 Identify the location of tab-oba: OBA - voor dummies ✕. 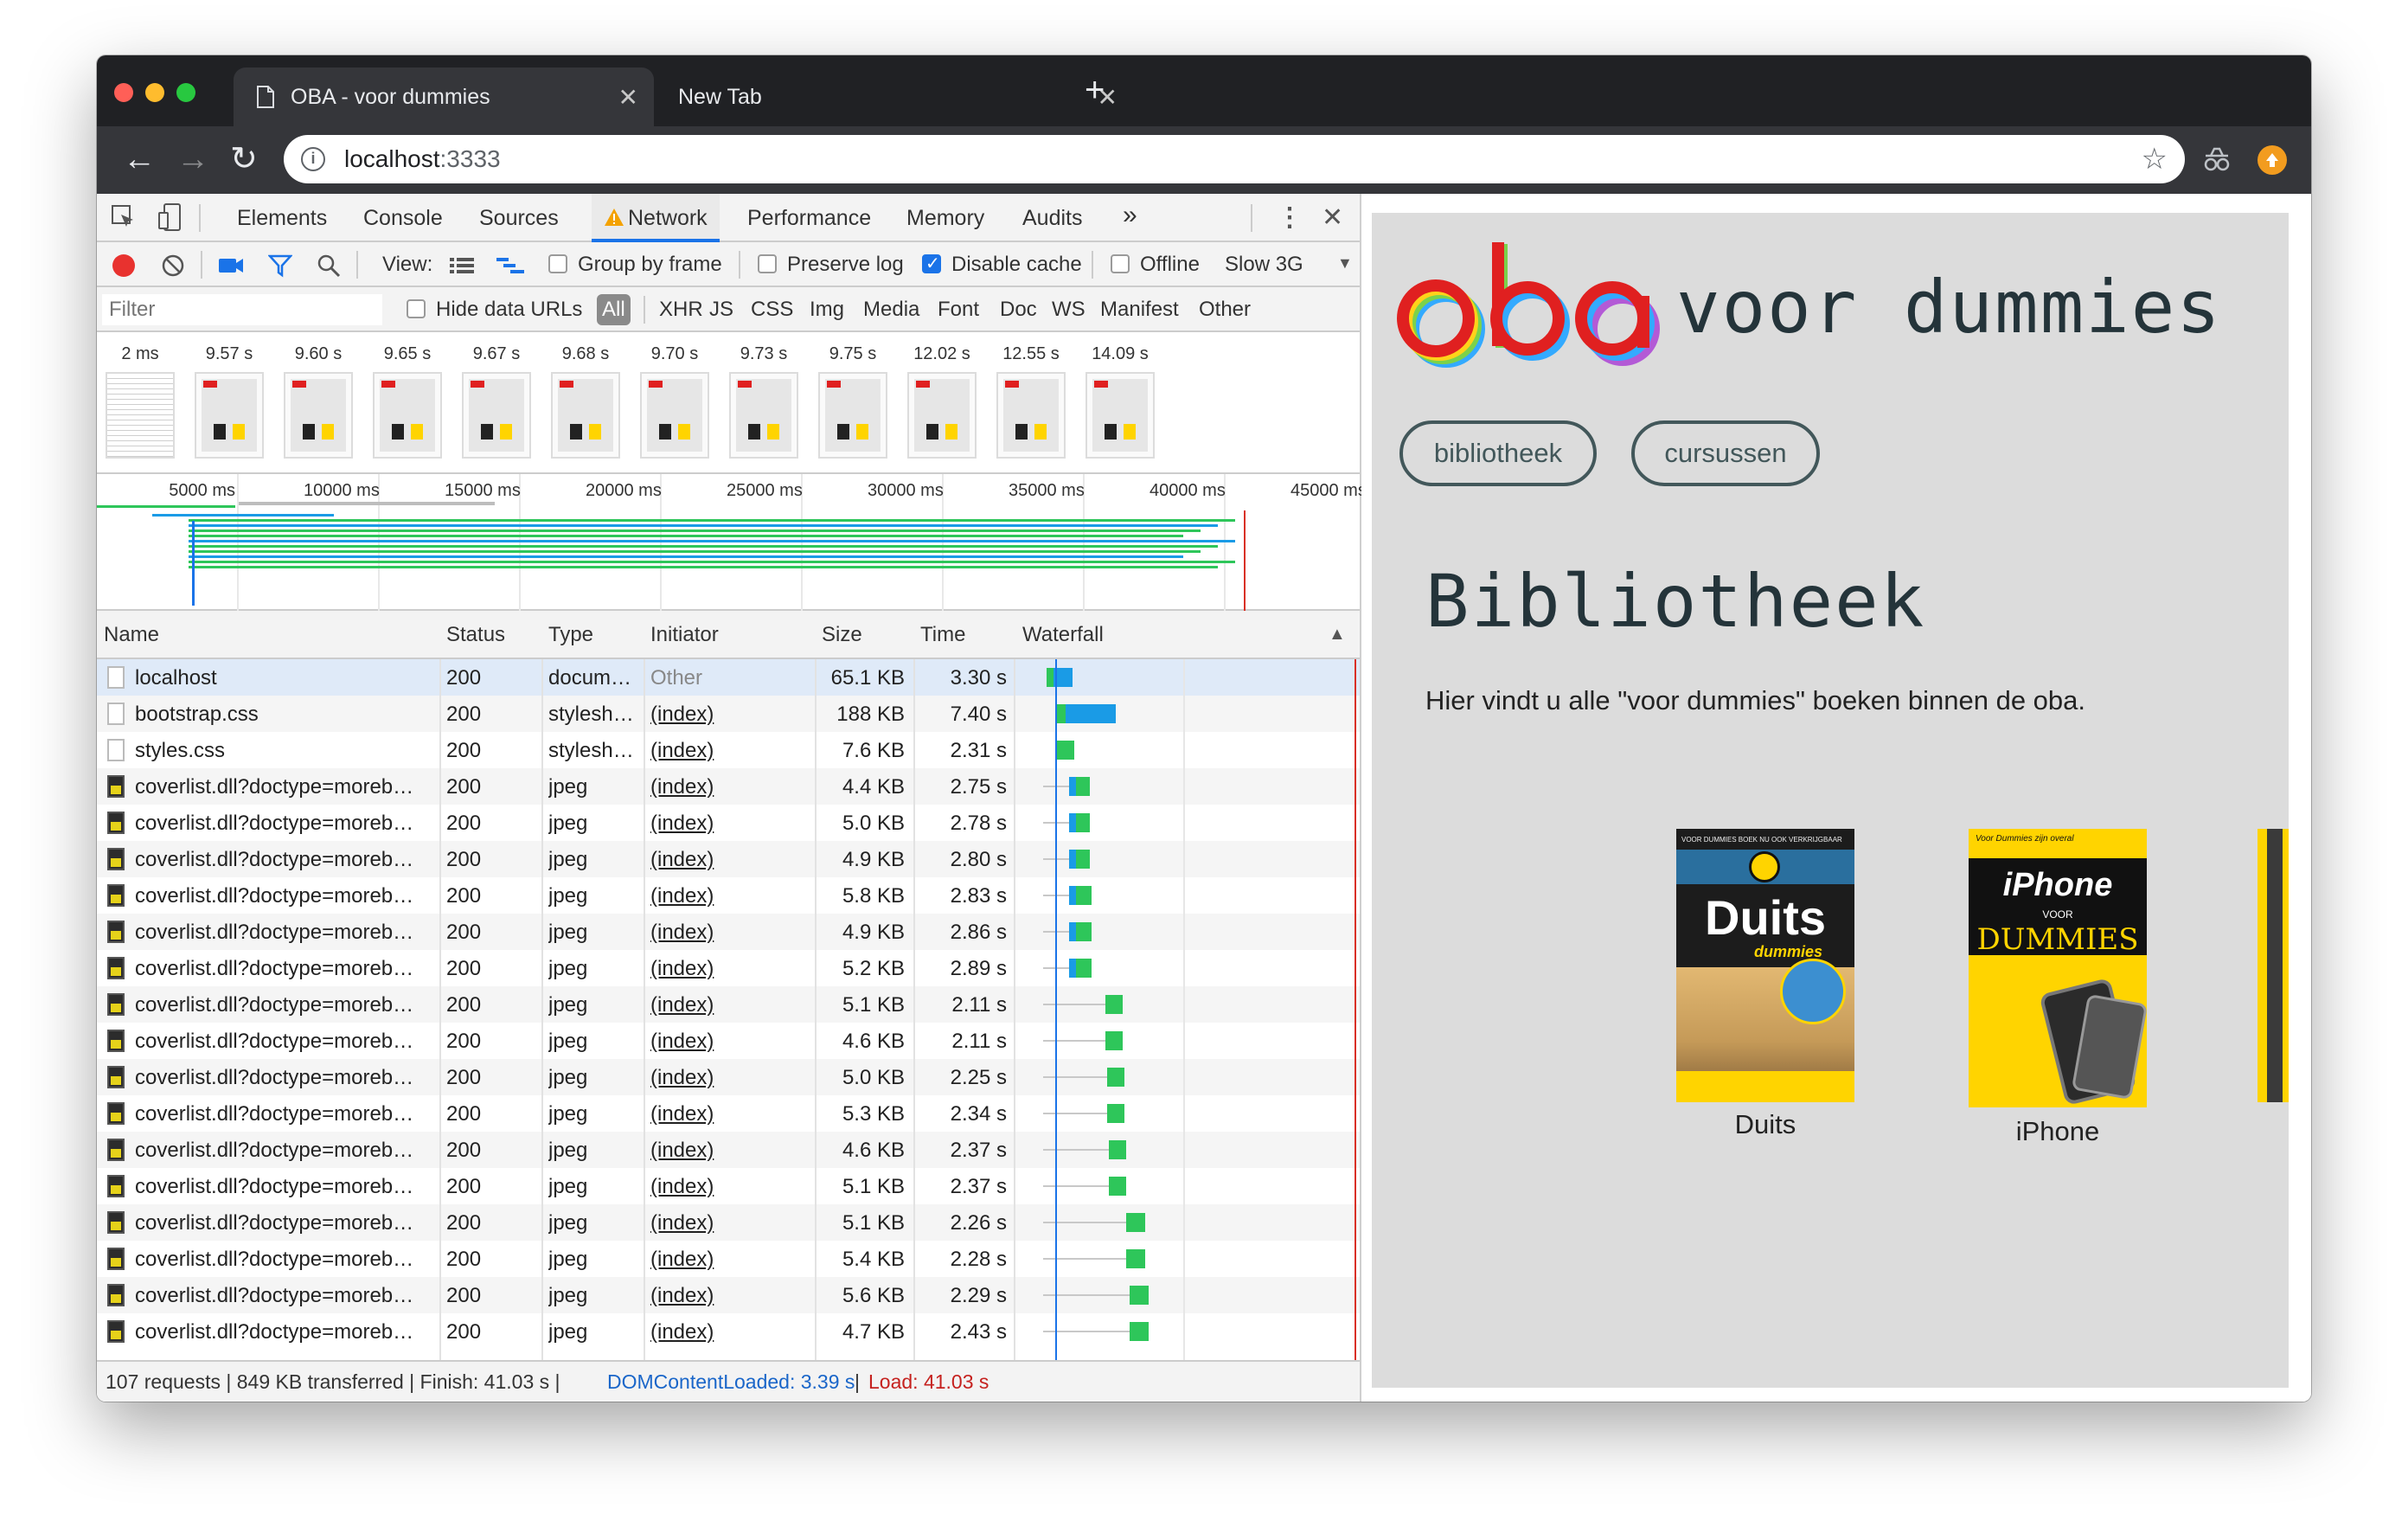
(444, 97).